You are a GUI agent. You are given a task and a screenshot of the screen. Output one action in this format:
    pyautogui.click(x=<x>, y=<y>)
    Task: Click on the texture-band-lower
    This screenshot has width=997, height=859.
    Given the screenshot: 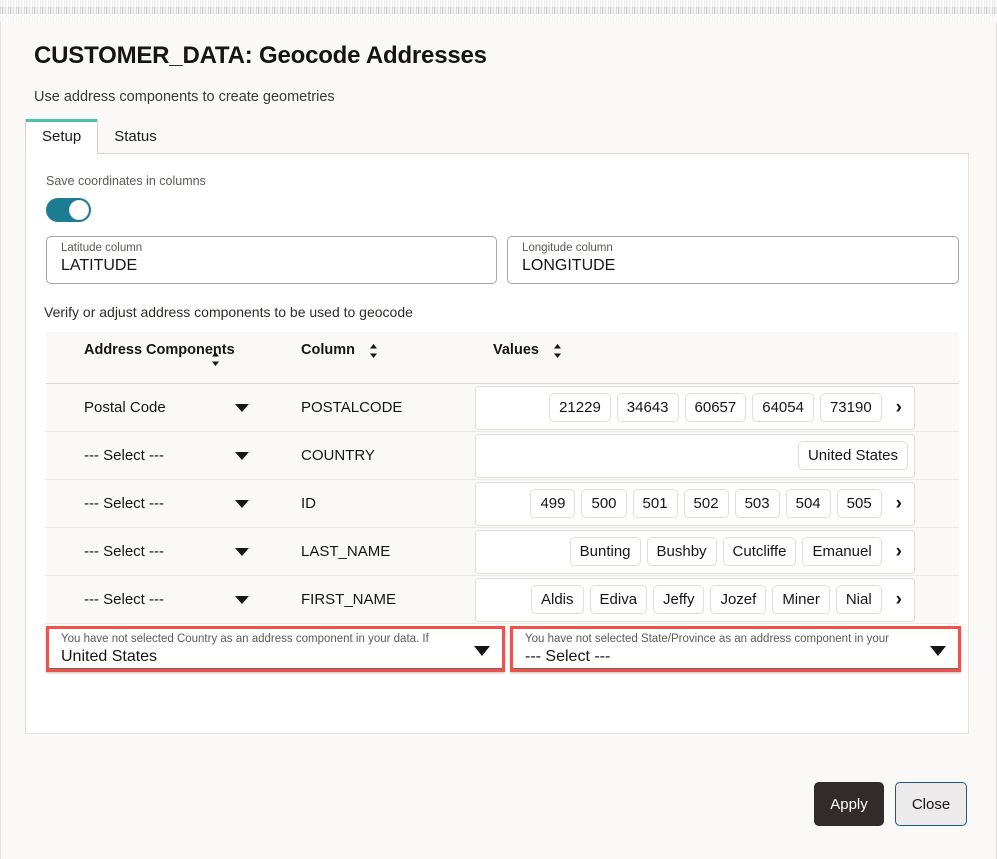 What is the action you would take?
    pyautogui.click(x=498, y=18)
    